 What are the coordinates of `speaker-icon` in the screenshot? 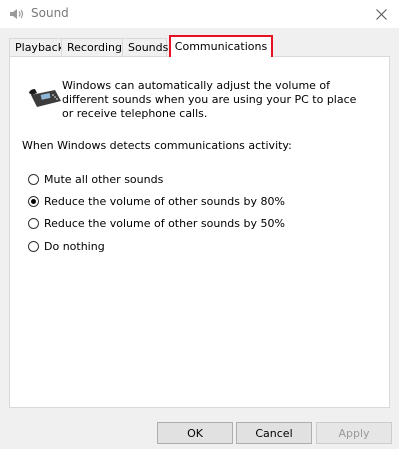 It's located at (17, 14).